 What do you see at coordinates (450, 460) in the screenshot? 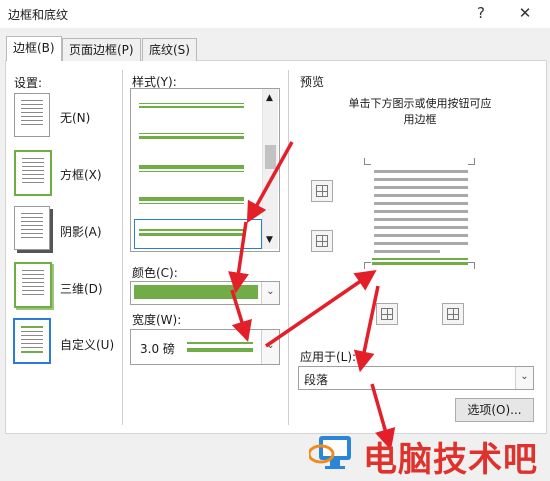
I see `watermark-text: 电脑技术吧` at bounding box center [450, 460].